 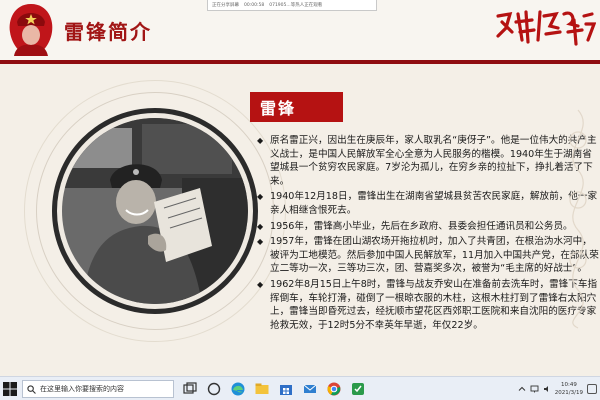 What do you see at coordinates (358, 389) in the screenshot?
I see `app-icon` at bounding box center [358, 389].